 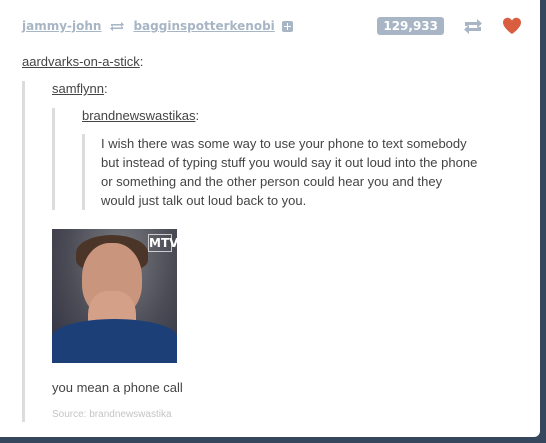 What do you see at coordinates (114, 341) in the screenshot?
I see `gif-shirt` at bounding box center [114, 341].